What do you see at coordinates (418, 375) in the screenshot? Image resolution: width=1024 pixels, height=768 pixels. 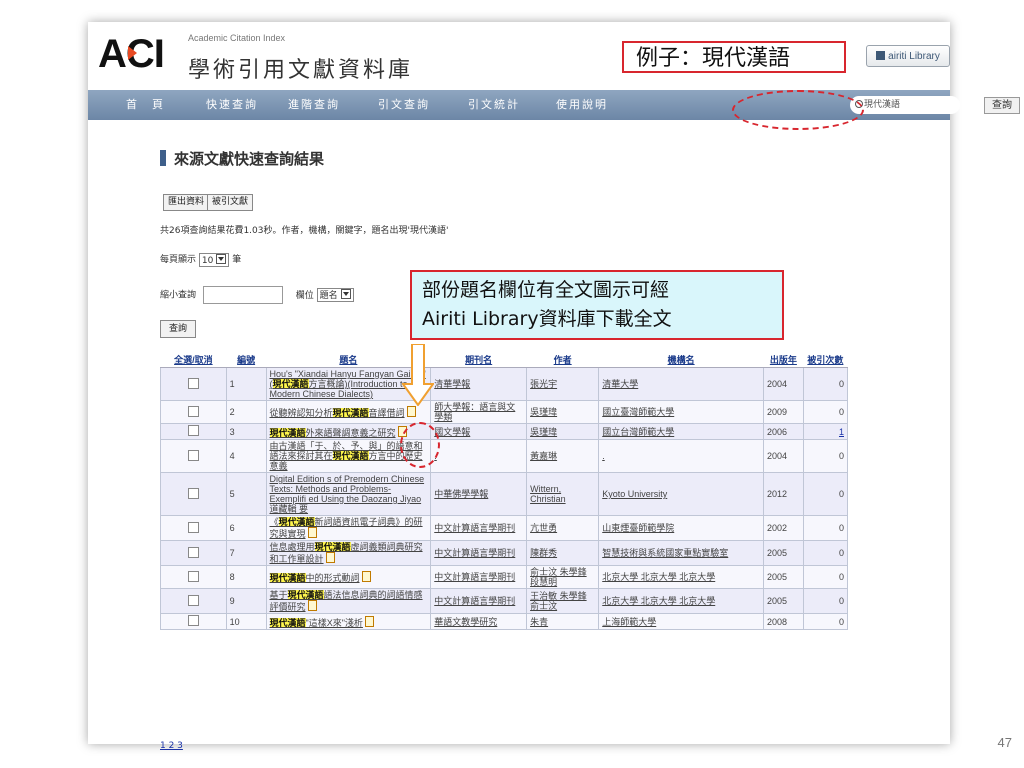 I see `down-arrow-icon` at bounding box center [418, 375].